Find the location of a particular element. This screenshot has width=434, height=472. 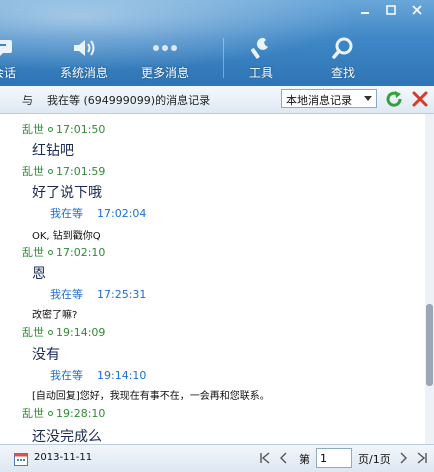

last-page-button is located at coordinates (422, 458).